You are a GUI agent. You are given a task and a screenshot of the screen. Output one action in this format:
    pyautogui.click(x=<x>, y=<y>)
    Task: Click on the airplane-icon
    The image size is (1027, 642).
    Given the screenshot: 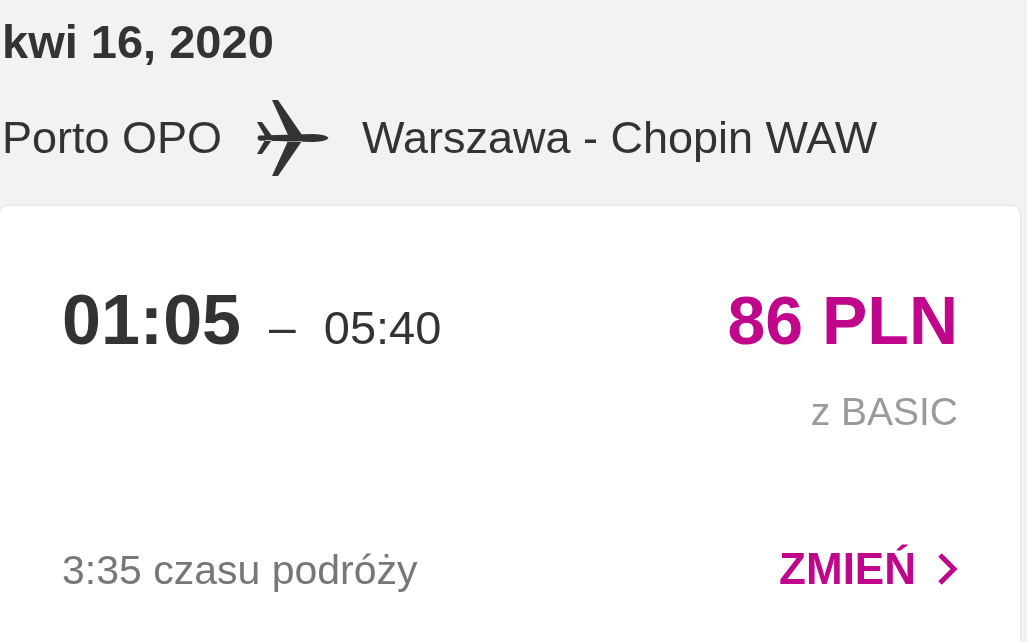 What is the action you would take?
    pyautogui.click(x=292, y=138)
    